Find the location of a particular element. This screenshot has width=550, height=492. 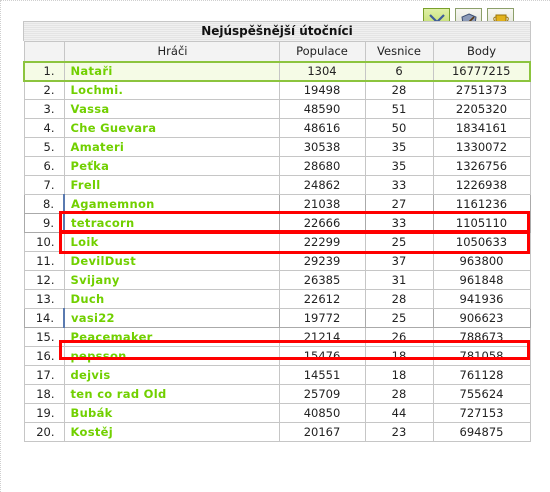

table-row: 19. Bubák 40850 44 727153 is located at coordinates (277, 413).